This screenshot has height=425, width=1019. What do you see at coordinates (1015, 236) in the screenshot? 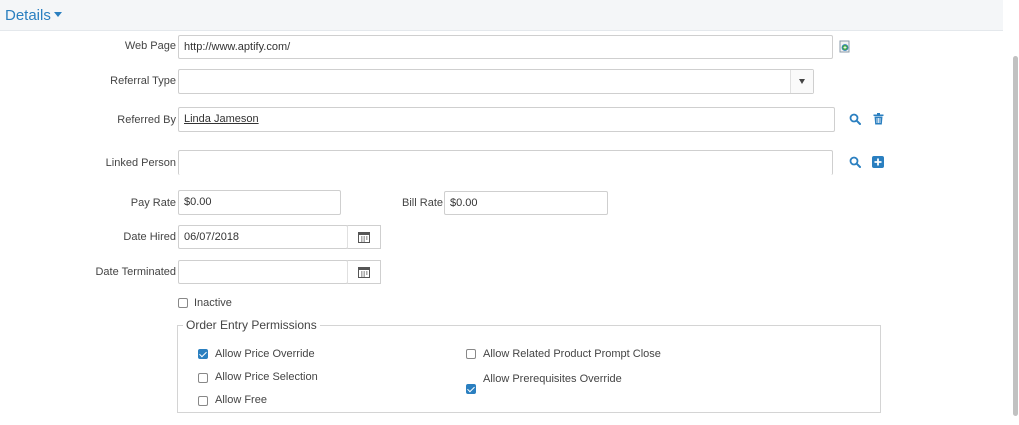
I see `vertical-scrollbar` at bounding box center [1015, 236].